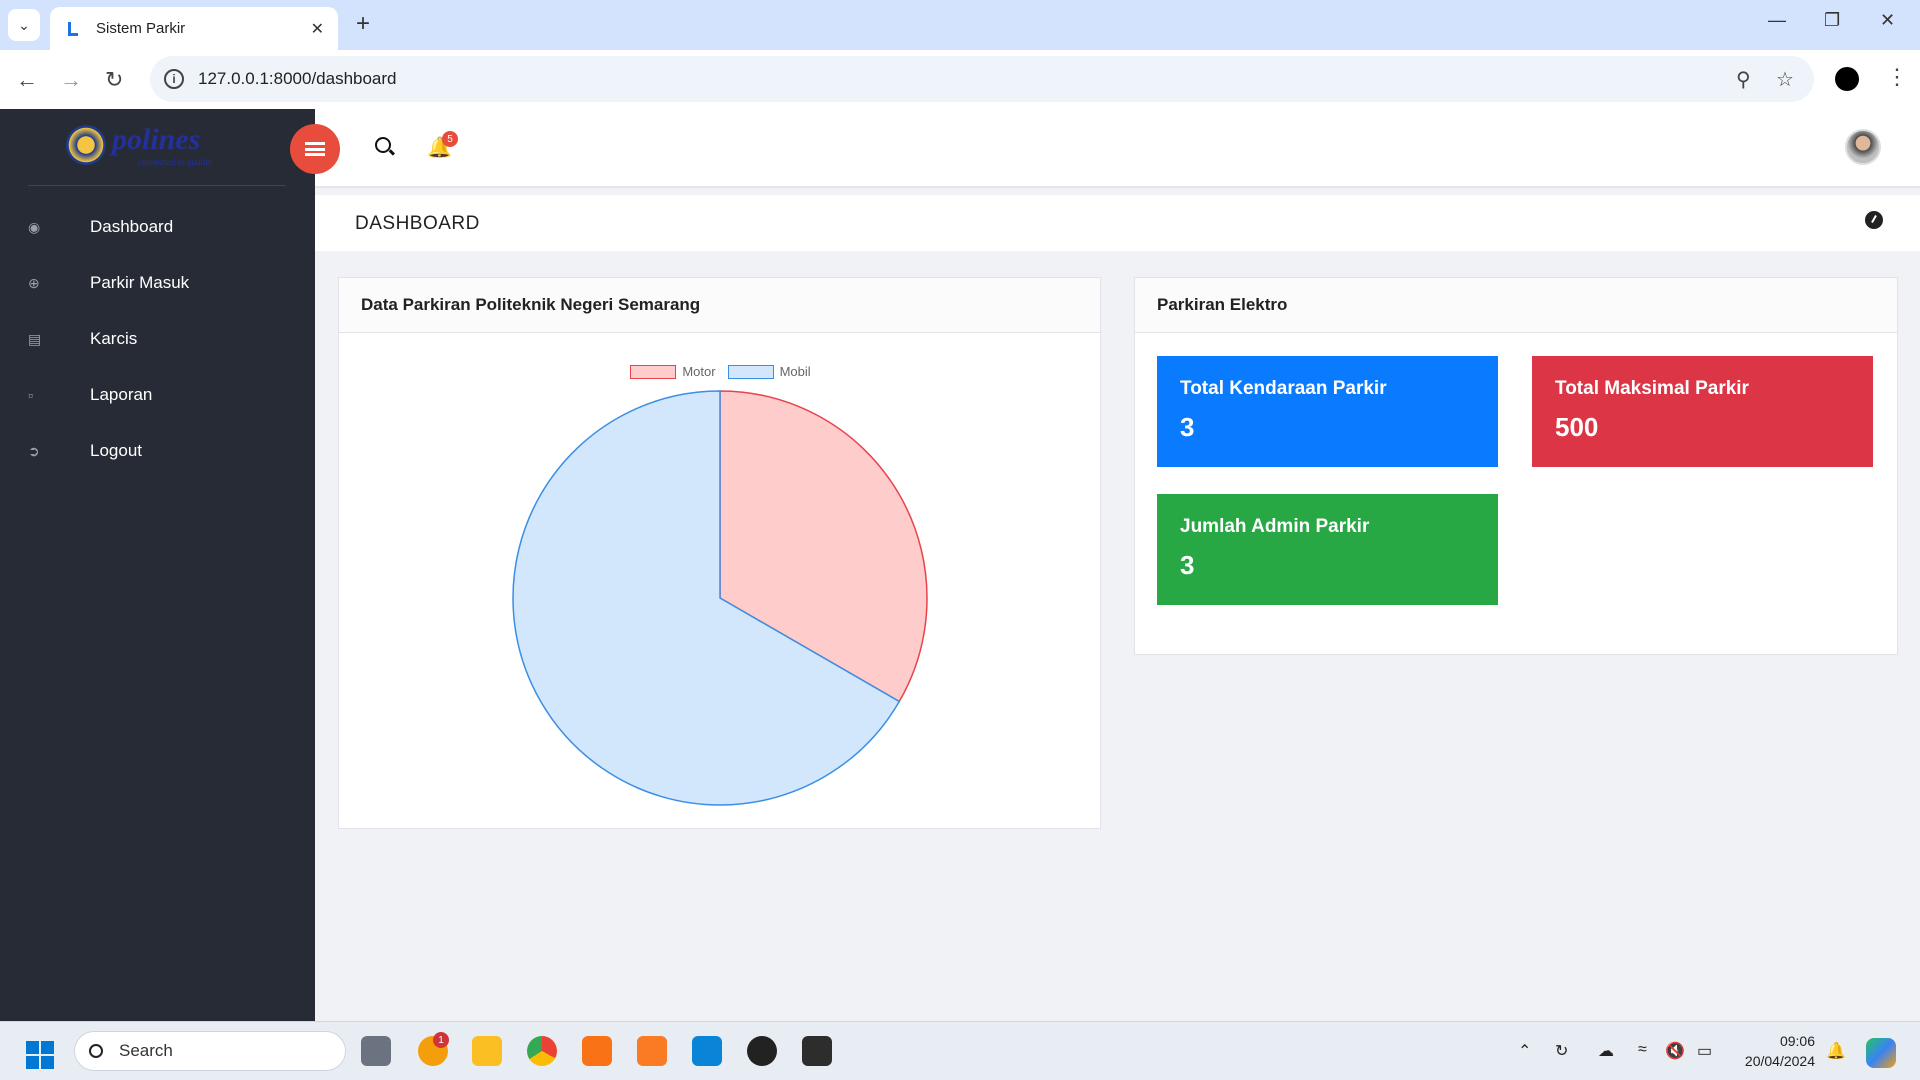 Image resolution: width=1920 pixels, height=1080 pixels. Describe the element at coordinates (960, 1050) in the screenshot. I see `windows-taskbar: Search 1 ⌃ ↻ ☁ ≈ 🔇 ▭ 09:06 20/04/2024 🔔` at that location.